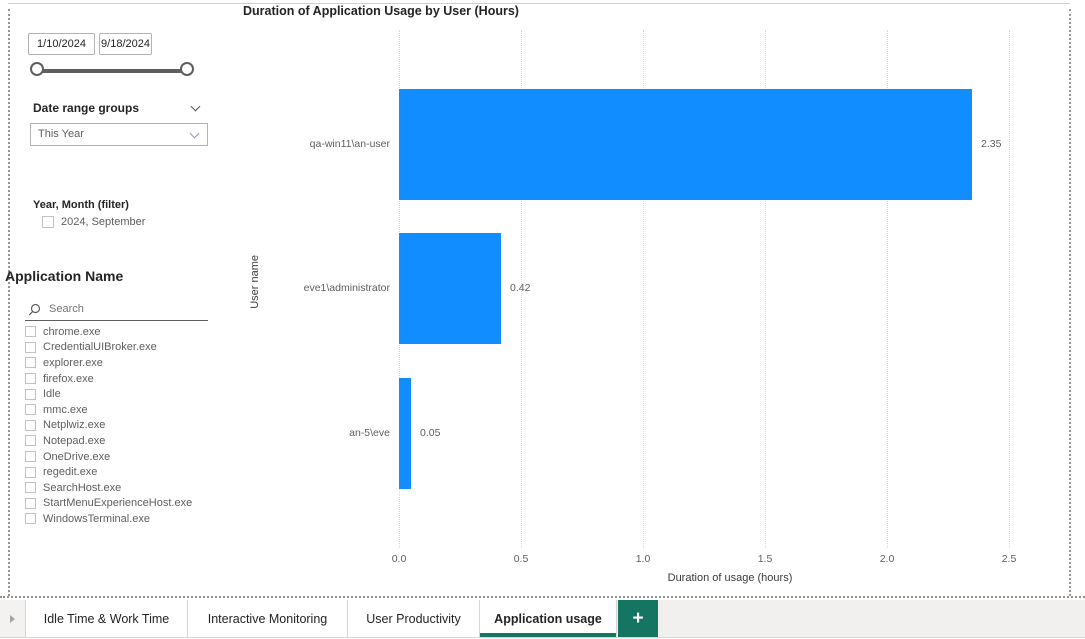 The height and width of the screenshot is (639, 1085). Describe the element at coordinates (77, 456) in the screenshot. I see `app-filter-label: OneDrive.exe` at that location.